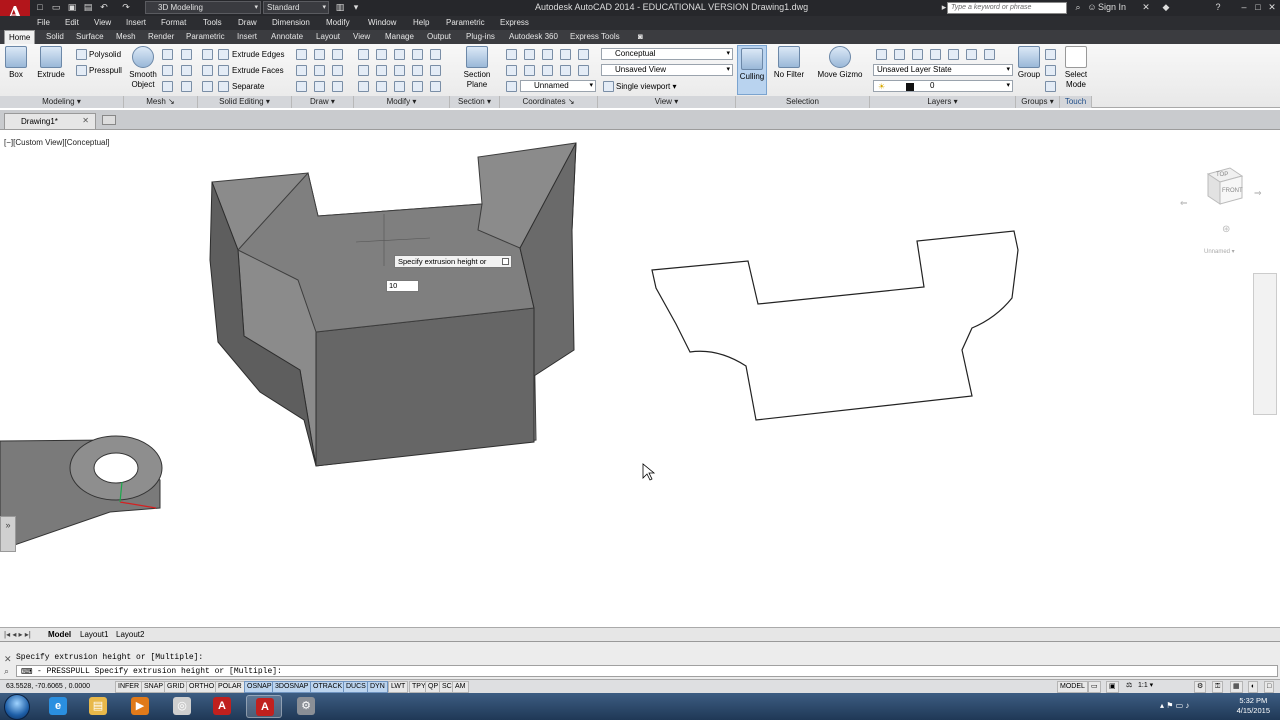 The height and width of the screenshot is (720, 1280). I want to click on tab-mesh: Mesh, so click(126, 36).